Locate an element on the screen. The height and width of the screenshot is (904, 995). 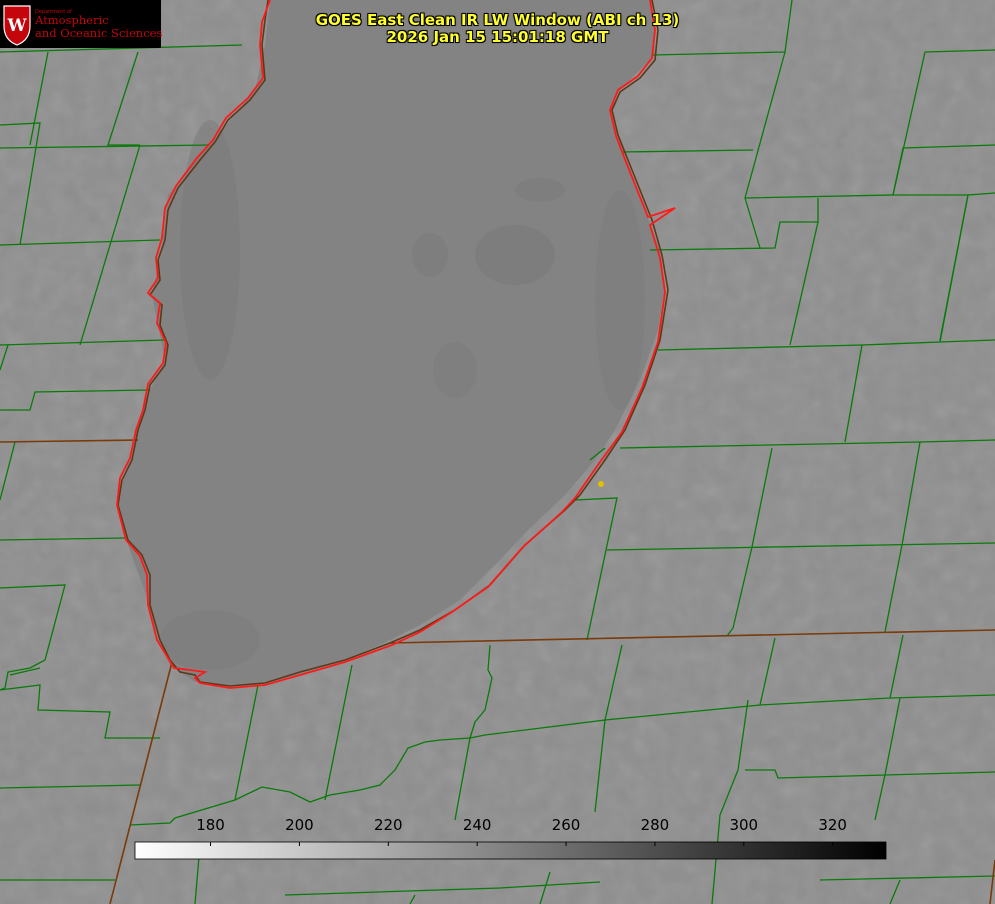
colorbar-tick-label: 260 is located at coordinates (566, 825).